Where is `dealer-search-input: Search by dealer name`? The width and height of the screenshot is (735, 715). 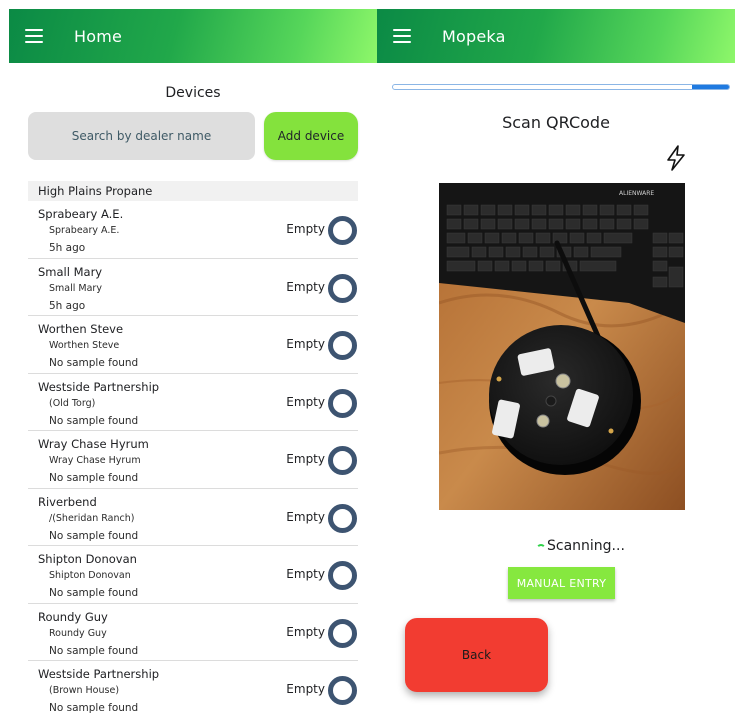
dealer-search-input: Search by dealer name is located at coordinates (141, 136).